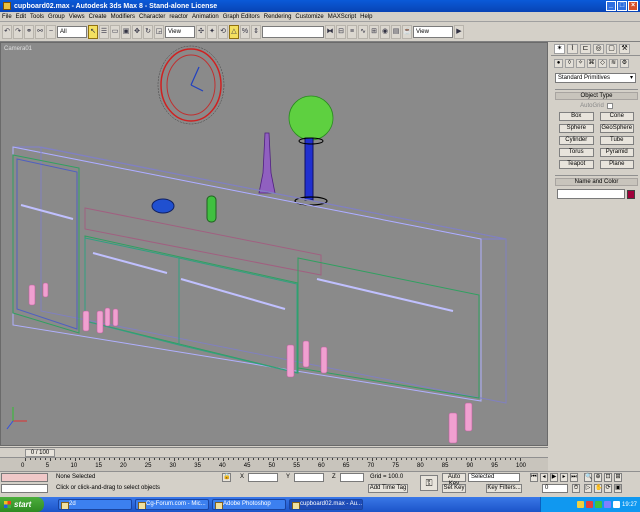  Describe the element at coordinates (212, 31) in the screenshot. I see `select-manipulate-icon: ✦` at that location.